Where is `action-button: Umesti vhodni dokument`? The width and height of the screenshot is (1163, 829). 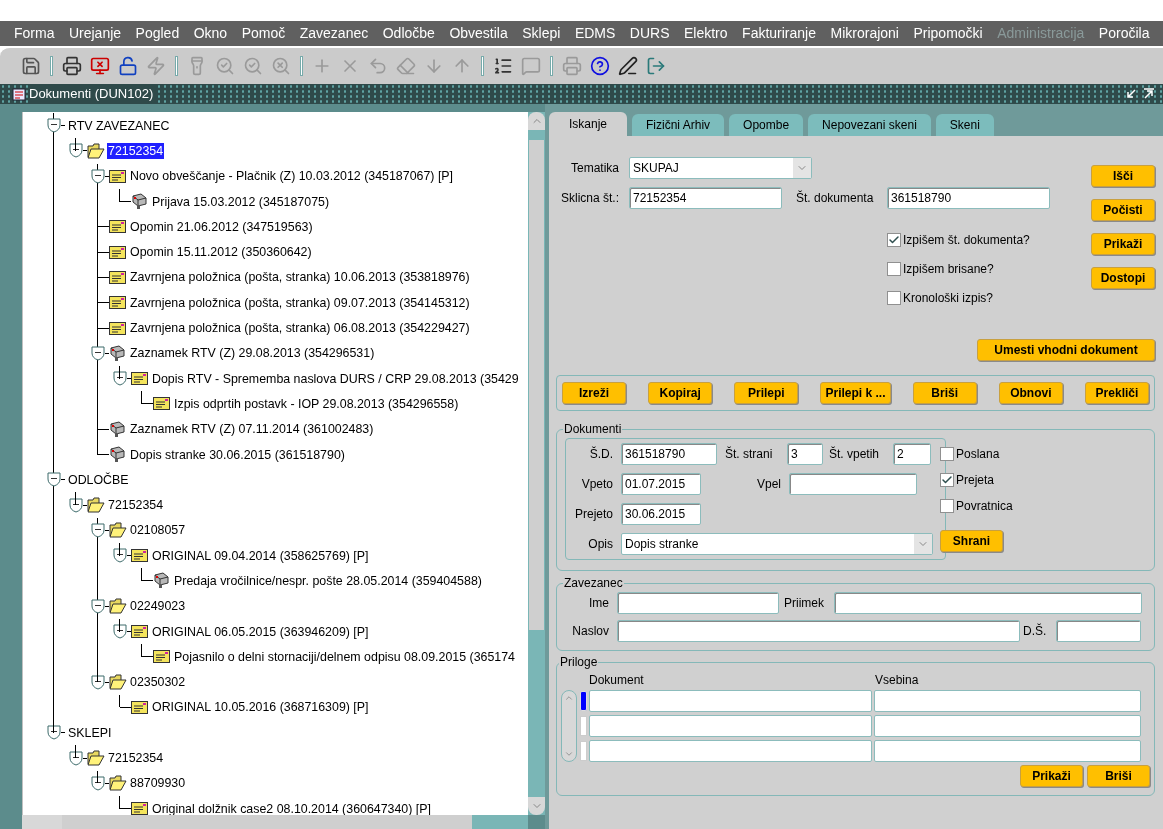
action-button: Umesti vhodni dokument is located at coordinates (1066, 350).